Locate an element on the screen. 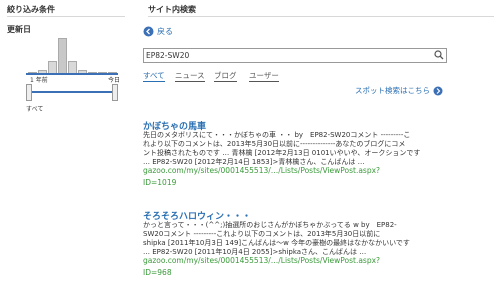  spot-search-link: スポット検索はこちら is located at coordinates (399, 90).